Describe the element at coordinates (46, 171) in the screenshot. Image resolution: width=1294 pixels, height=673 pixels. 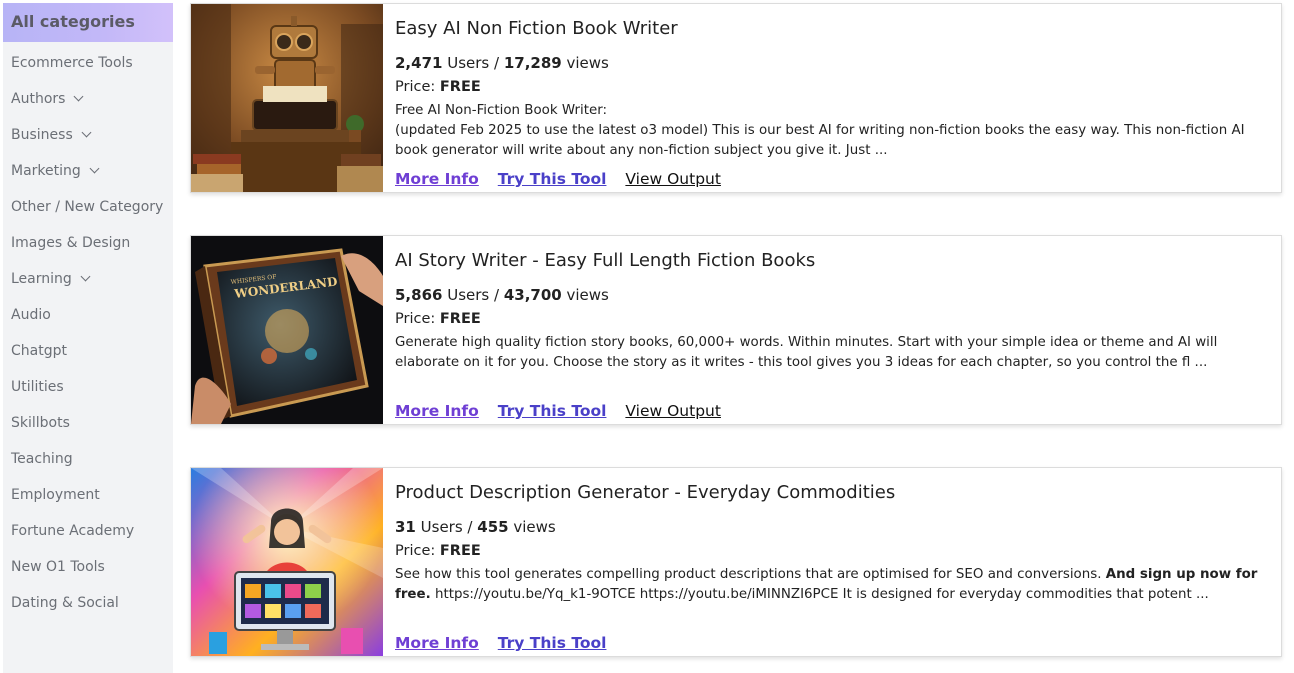
I see `sidebar-item-label: Marketing` at that location.